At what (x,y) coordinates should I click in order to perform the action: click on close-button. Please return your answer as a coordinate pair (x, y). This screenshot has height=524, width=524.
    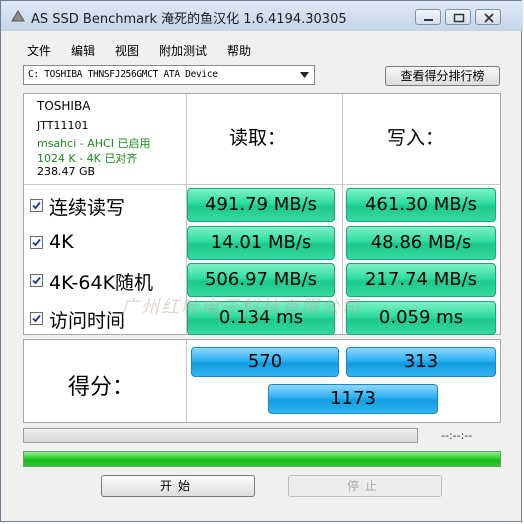
    Looking at the image, I should click on (488, 17).